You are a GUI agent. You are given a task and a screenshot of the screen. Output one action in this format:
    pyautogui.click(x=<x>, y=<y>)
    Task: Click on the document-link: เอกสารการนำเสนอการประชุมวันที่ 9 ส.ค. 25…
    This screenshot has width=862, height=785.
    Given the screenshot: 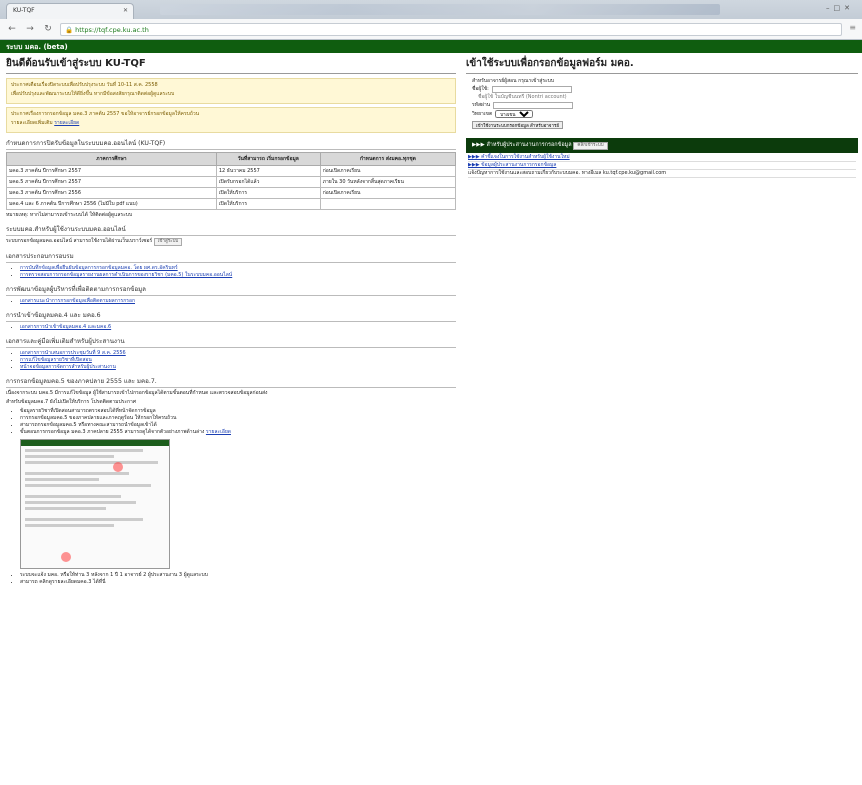 What is the action you would take?
    pyautogui.click(x=73, y=353)
    